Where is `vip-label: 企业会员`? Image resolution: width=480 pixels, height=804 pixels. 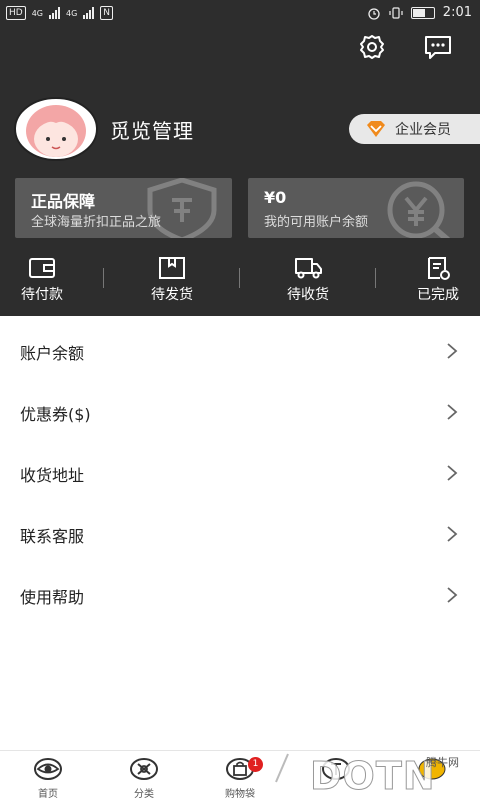 vip-label: 企业会员 is located at coordinates (423, 130).